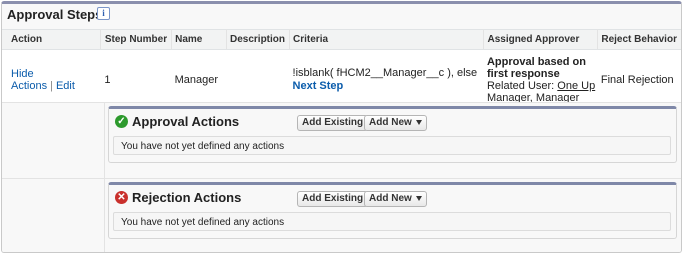  Describe the element at coordinates (333, 123) in the screenshot. I see `approval-add-existing-button: Add Existing` at that location.